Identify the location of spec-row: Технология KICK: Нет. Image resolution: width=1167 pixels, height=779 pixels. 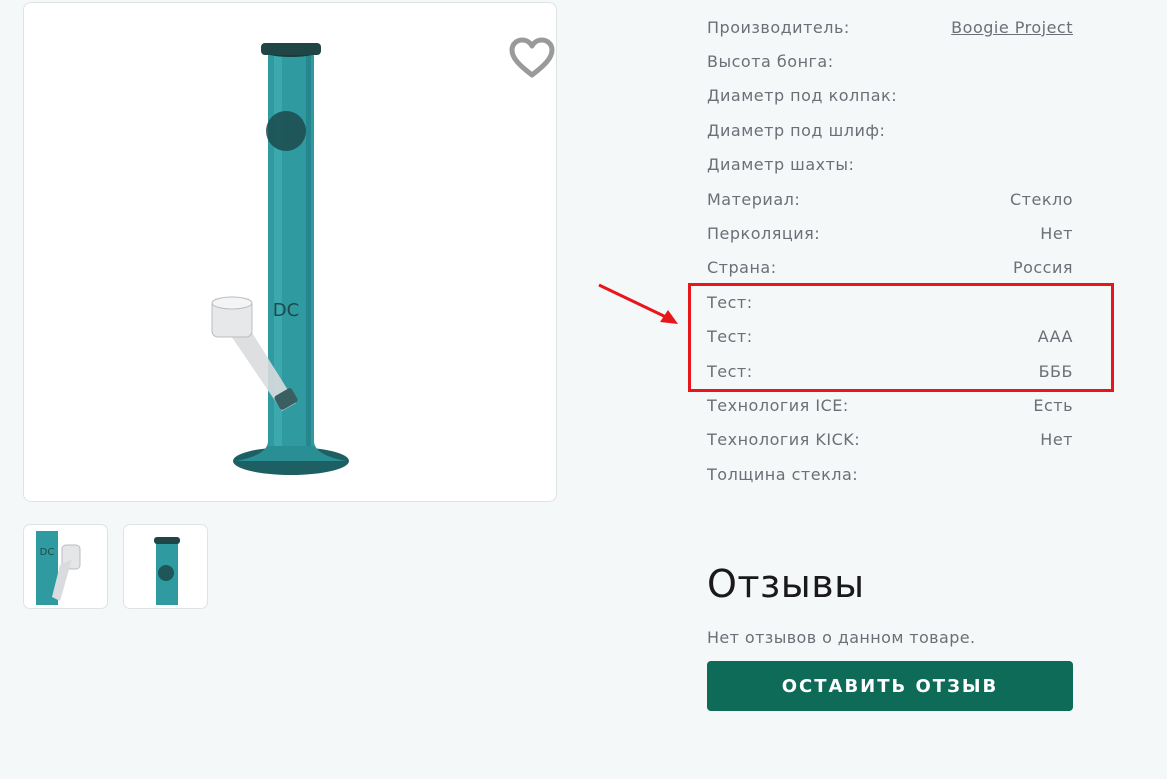
(890, 440).